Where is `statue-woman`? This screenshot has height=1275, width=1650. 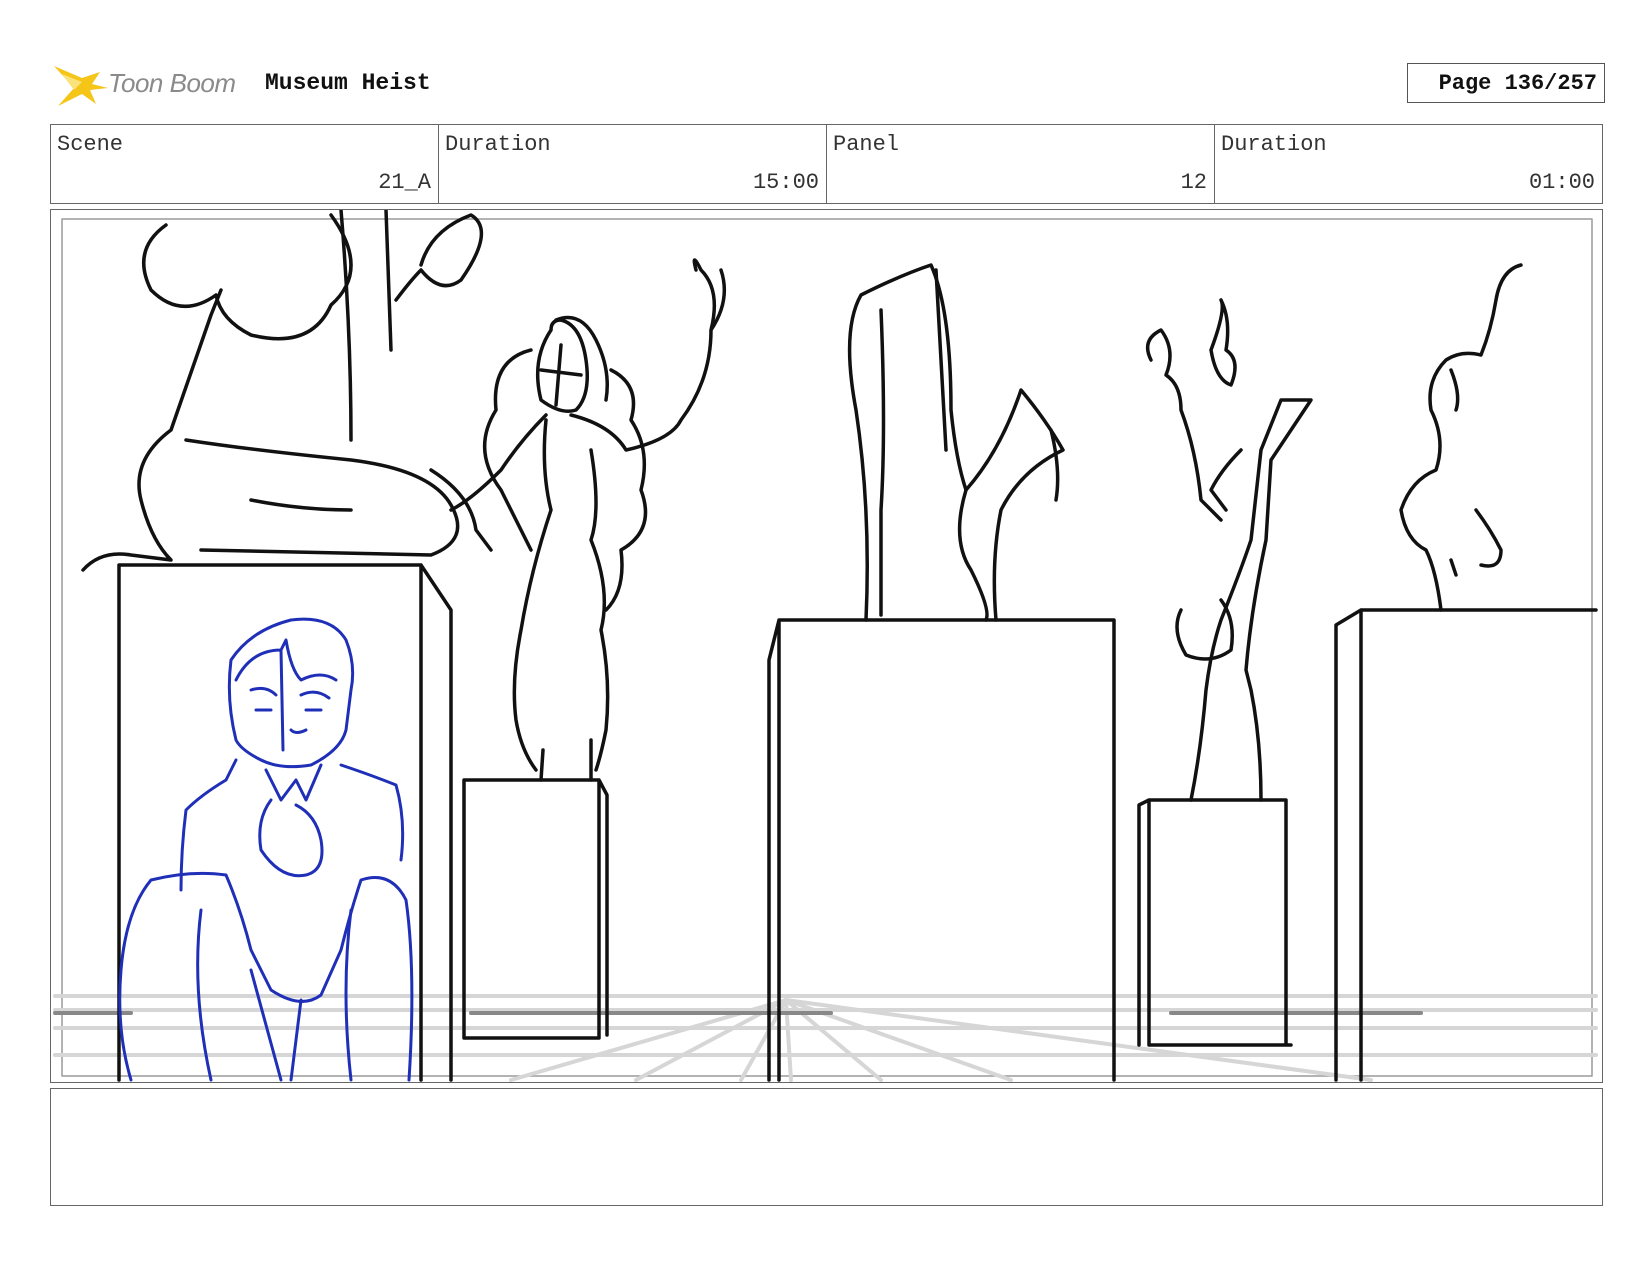 statue-woman is located at coordinates (562, 365).